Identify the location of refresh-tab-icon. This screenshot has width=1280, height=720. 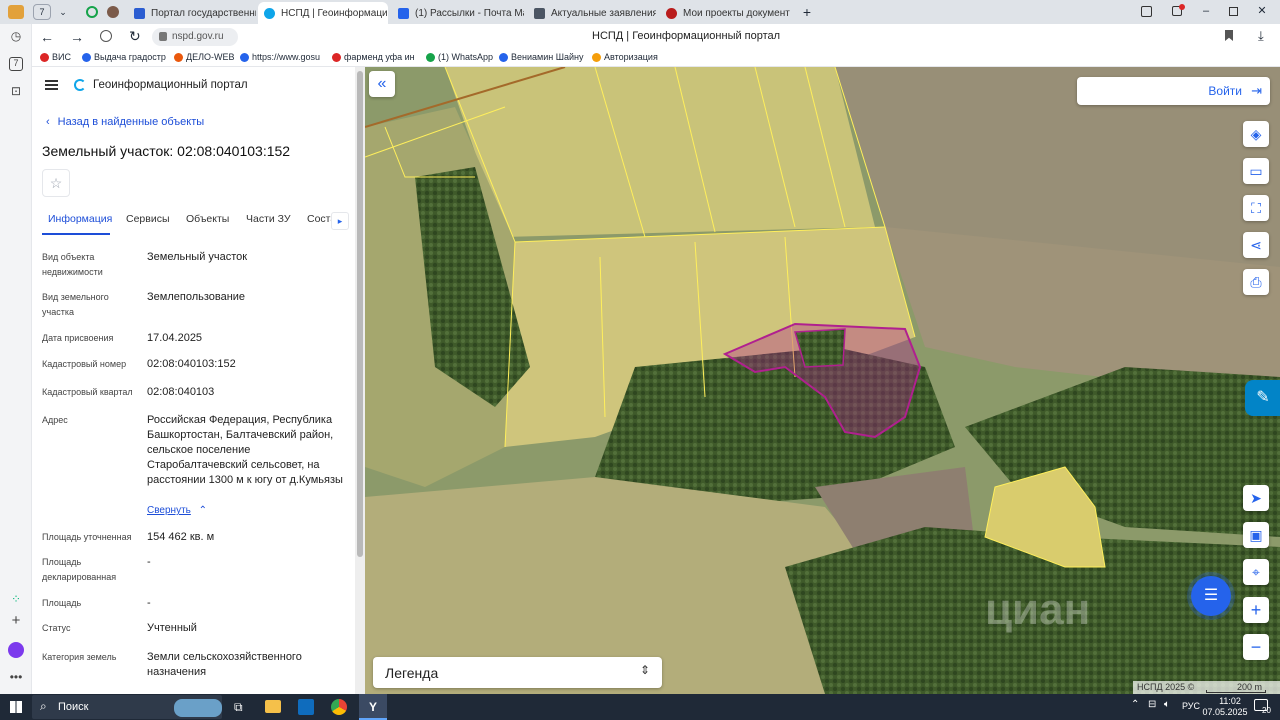
(92, 12).